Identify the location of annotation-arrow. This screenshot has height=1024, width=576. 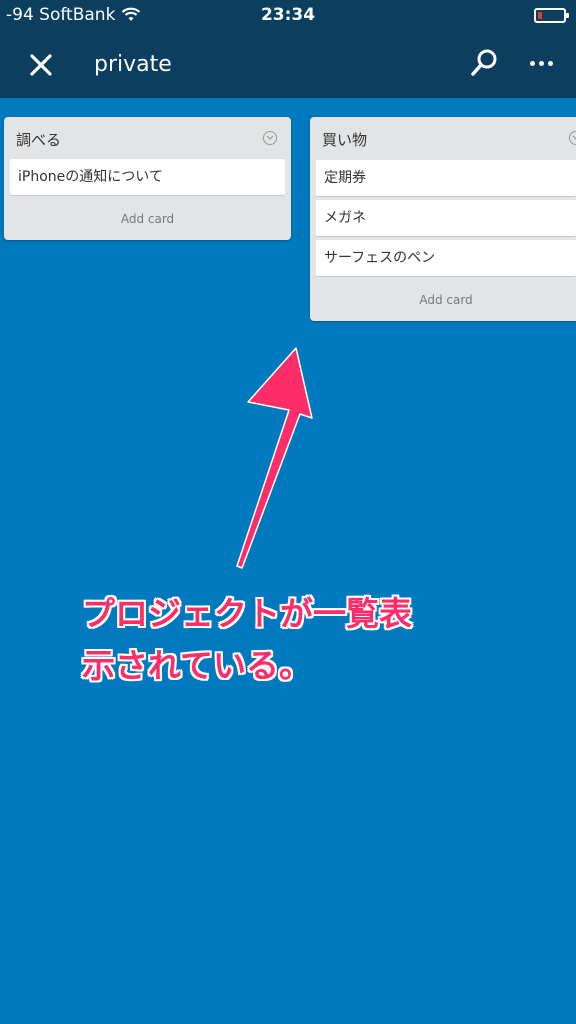
(274, 458).